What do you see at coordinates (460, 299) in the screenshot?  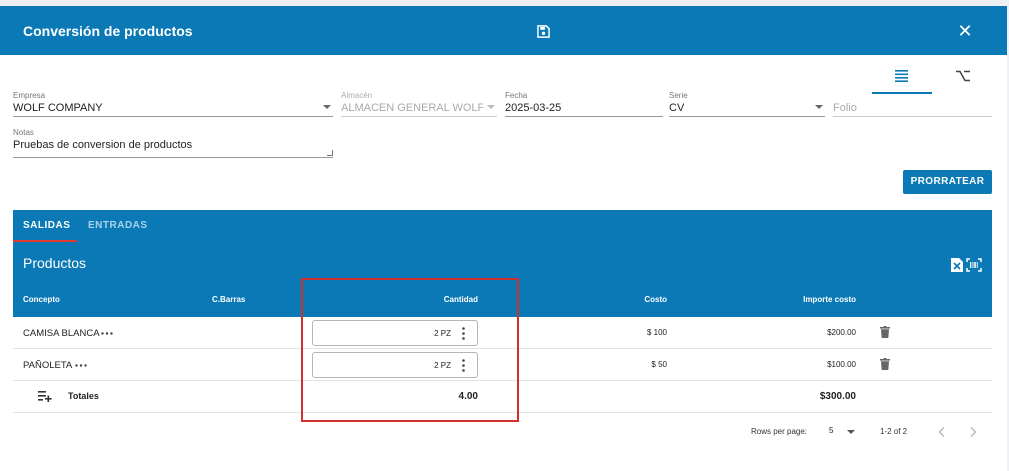 I see `col-cantidad: Cantidad` at bounding box center [460, 299].